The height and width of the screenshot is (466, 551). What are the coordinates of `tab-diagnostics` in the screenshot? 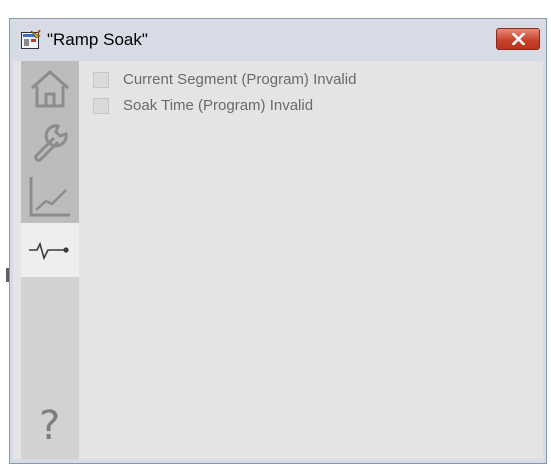 It's located at (50, 250).